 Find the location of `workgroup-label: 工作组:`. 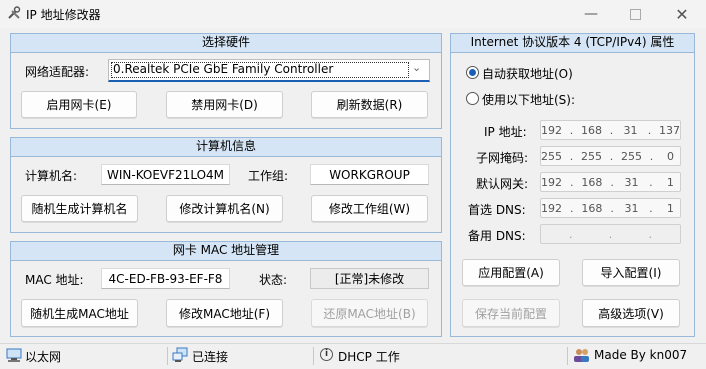

workgroup-label: 工作组: is located at coordinates (268, 176).